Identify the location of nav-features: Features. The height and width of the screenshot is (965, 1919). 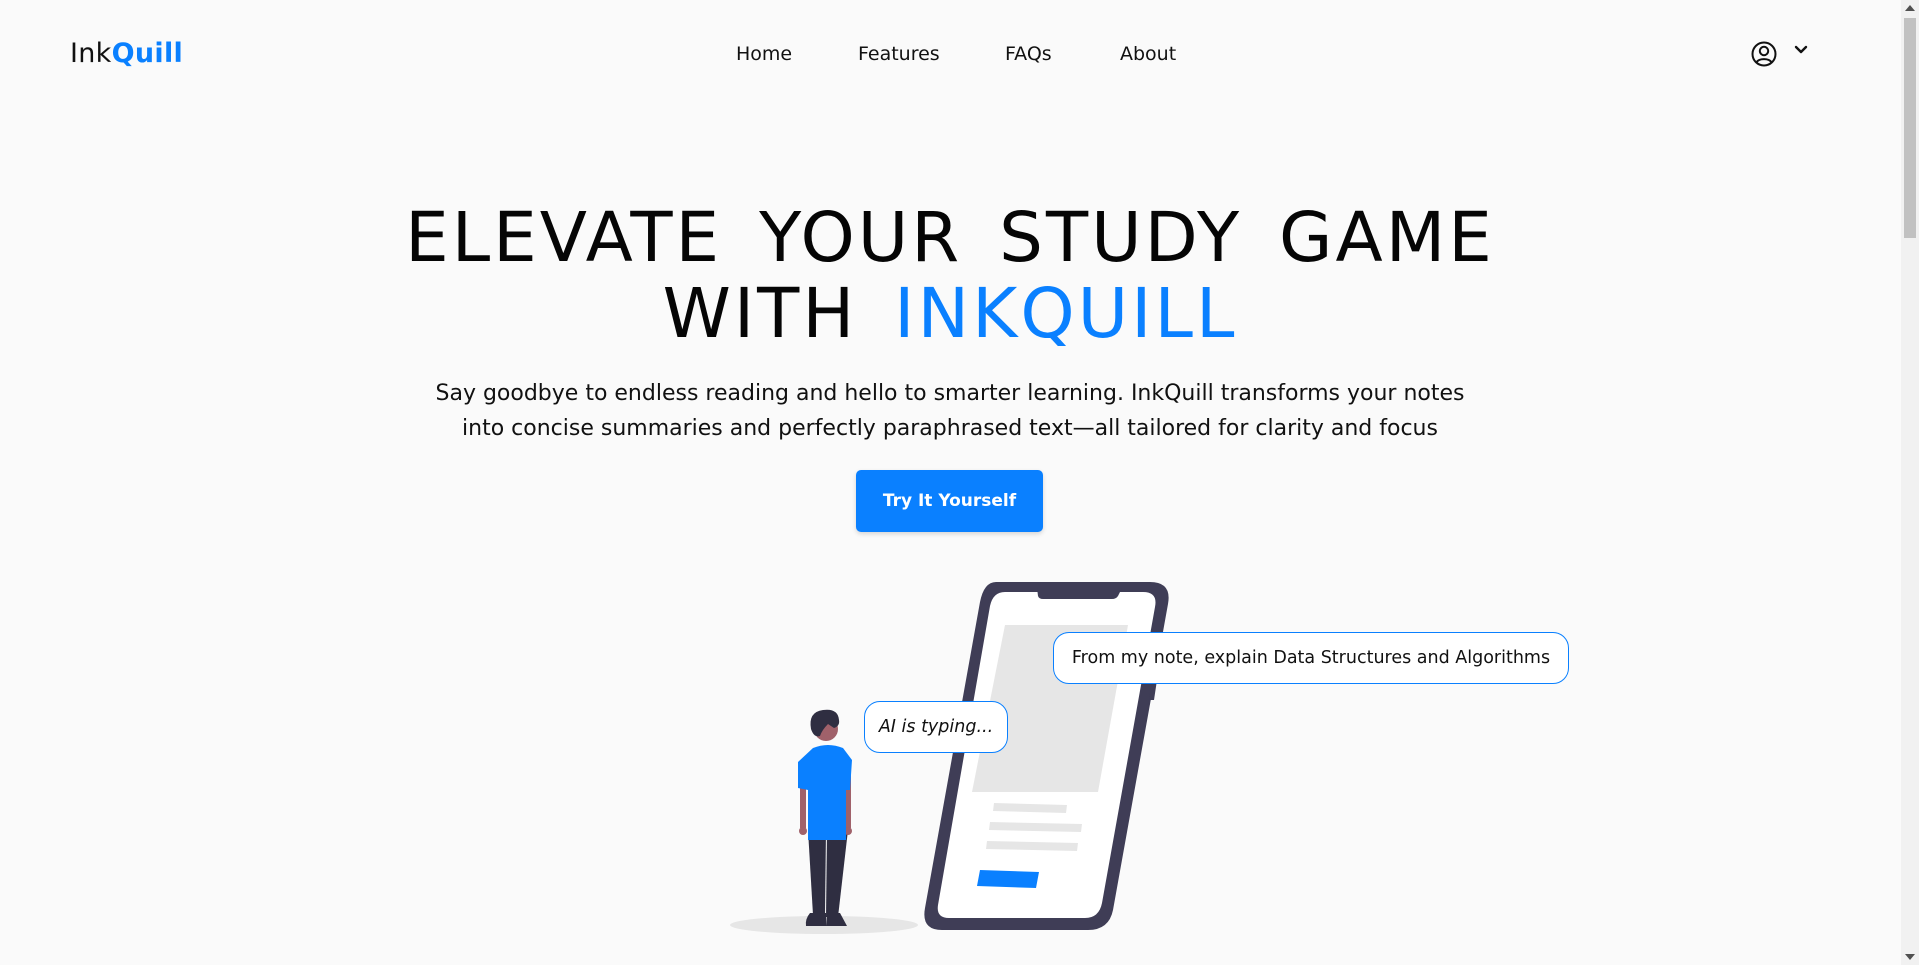
(899, 54).